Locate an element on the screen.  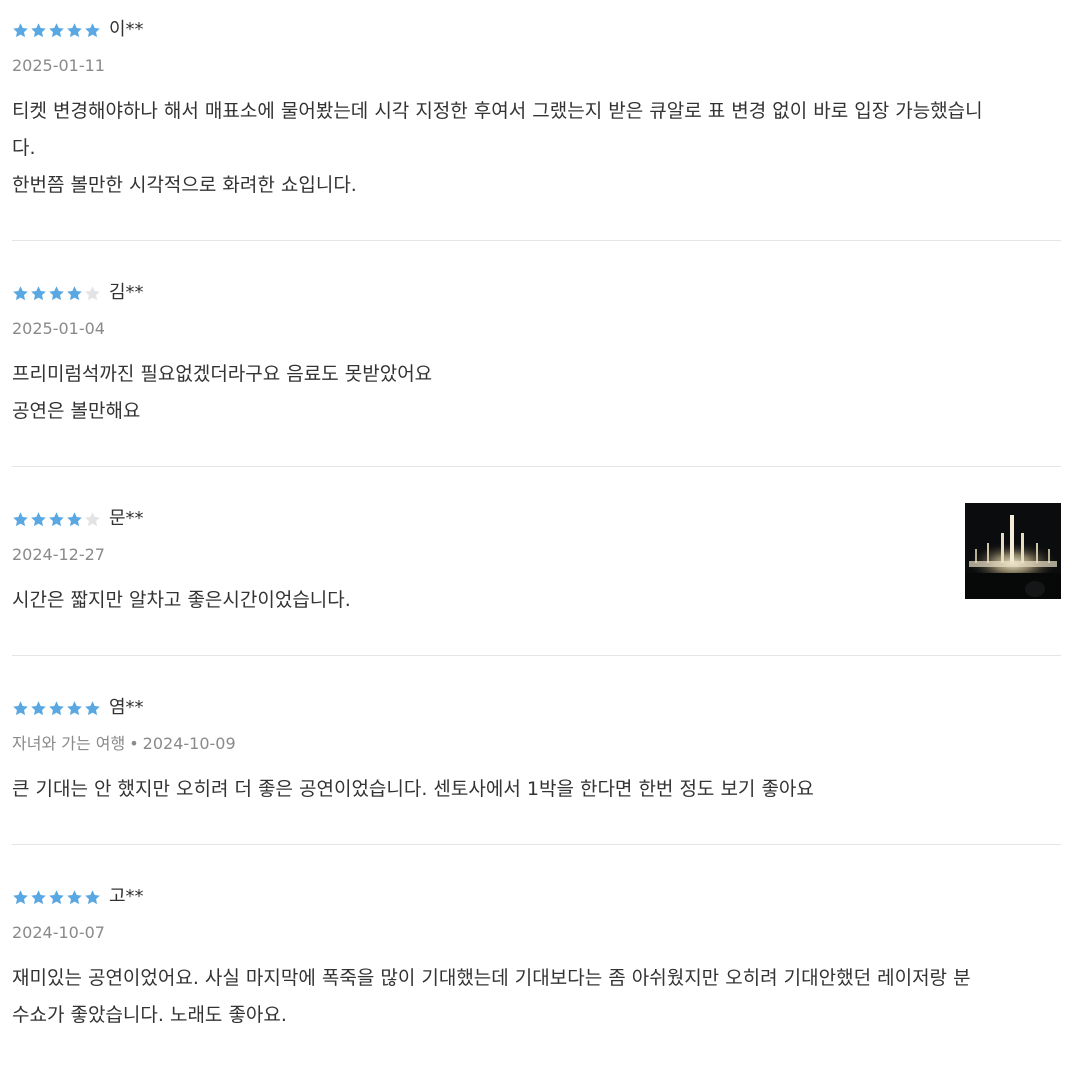
review-meta: 2025-01-04 is located at coordinates (536, 329).